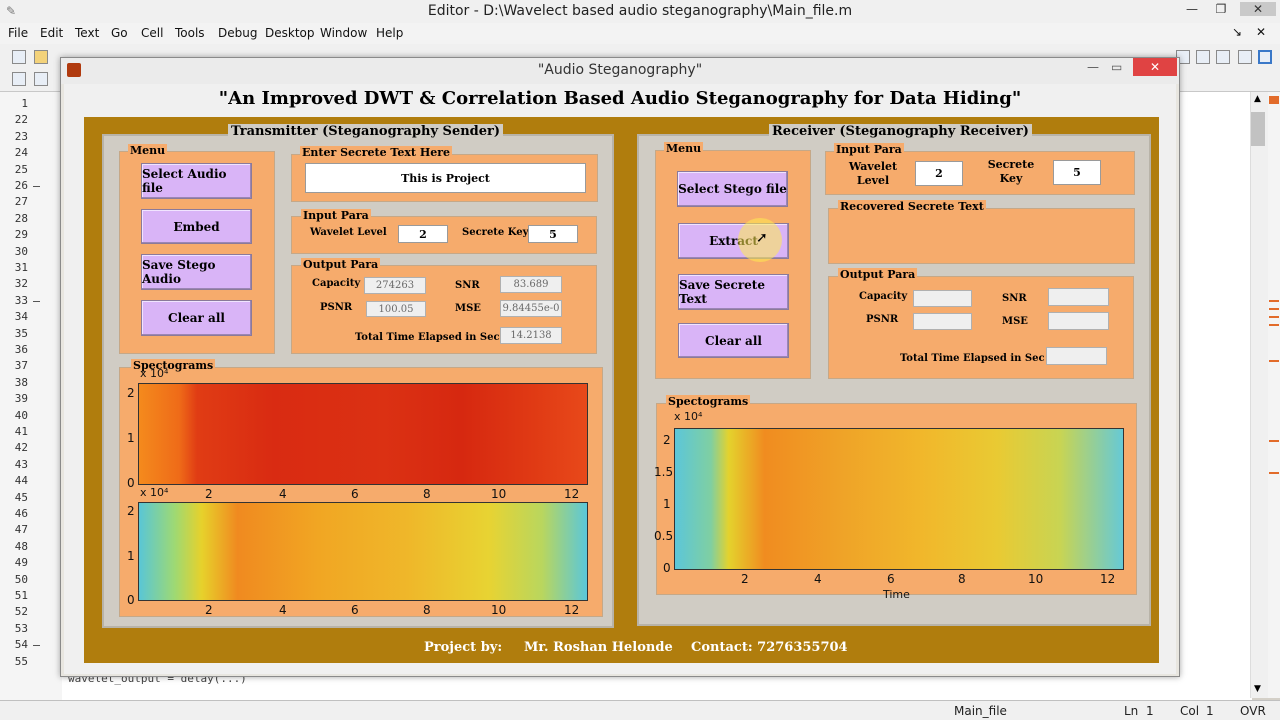 The width and height of the screenshot is (1280, 720). I want to click on rx-key-input: 5, so click(1077, 172).